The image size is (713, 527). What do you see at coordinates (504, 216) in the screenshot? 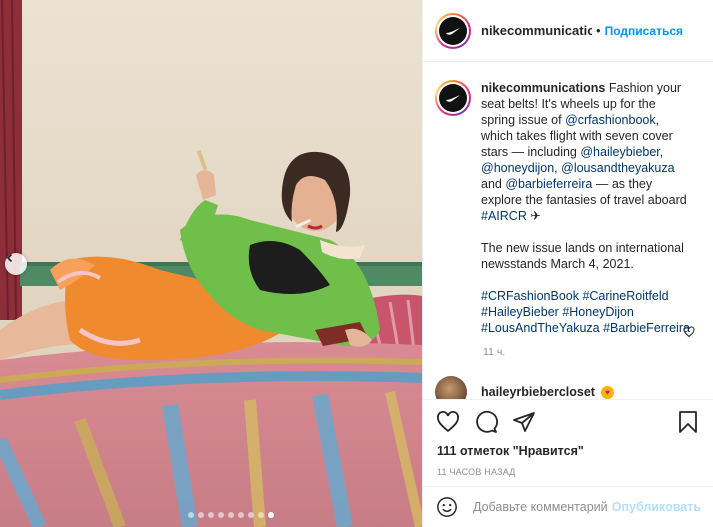
I see `hashtag-aircr: #AIRCR` at bounding box center [504, 216].